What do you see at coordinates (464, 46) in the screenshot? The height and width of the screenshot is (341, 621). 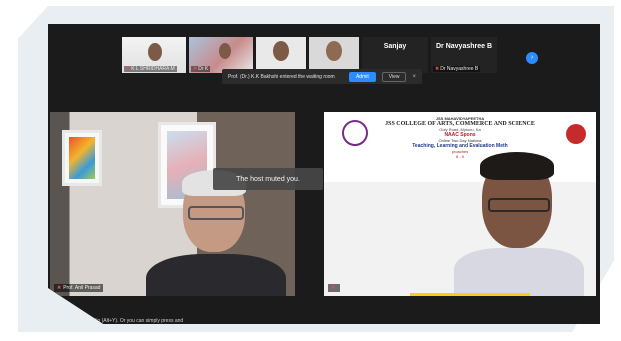 I see `participant-name: Dr Navyashree B` at bounding box center [464, 46].